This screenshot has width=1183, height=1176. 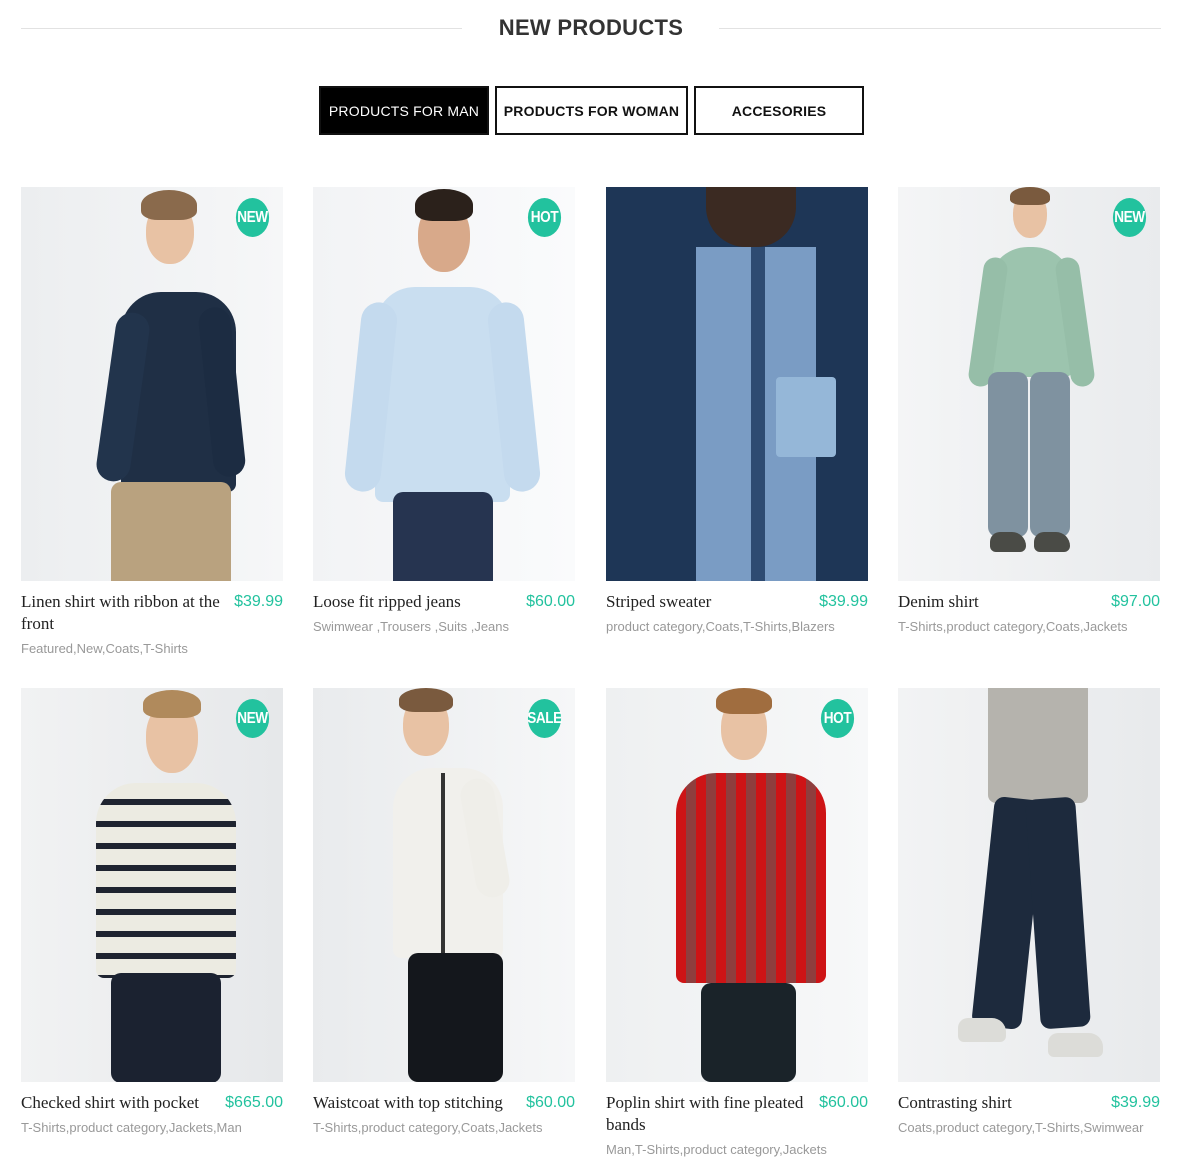 I want to click on tab-products-for-man: PRODUCTS FOR MAN, so click(x=404, y=110).